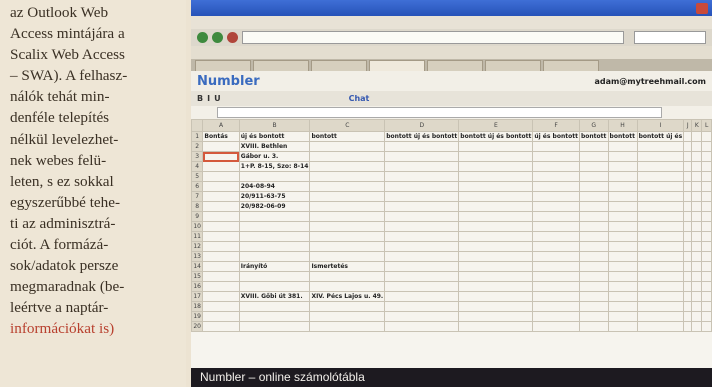 This screenshot has width=712, height=387. I want to click on column-header: L, so click(706, 125).